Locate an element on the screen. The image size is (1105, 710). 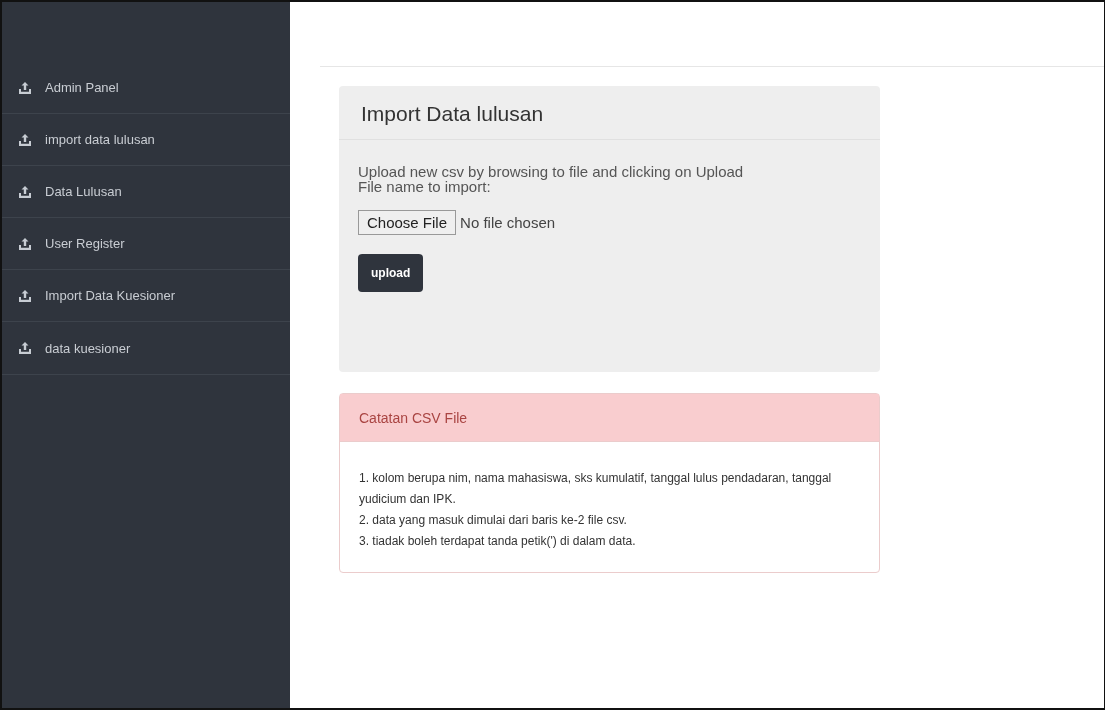
sidebar-item: User Register is located at coordinates (146, 244).